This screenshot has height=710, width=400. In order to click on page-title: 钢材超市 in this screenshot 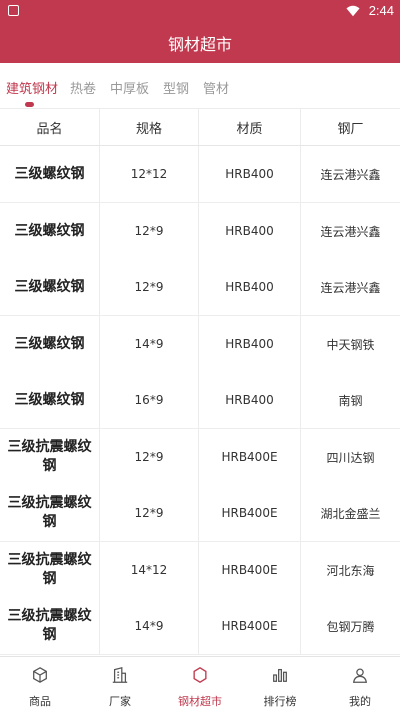, I will do `click(199, 44)`.